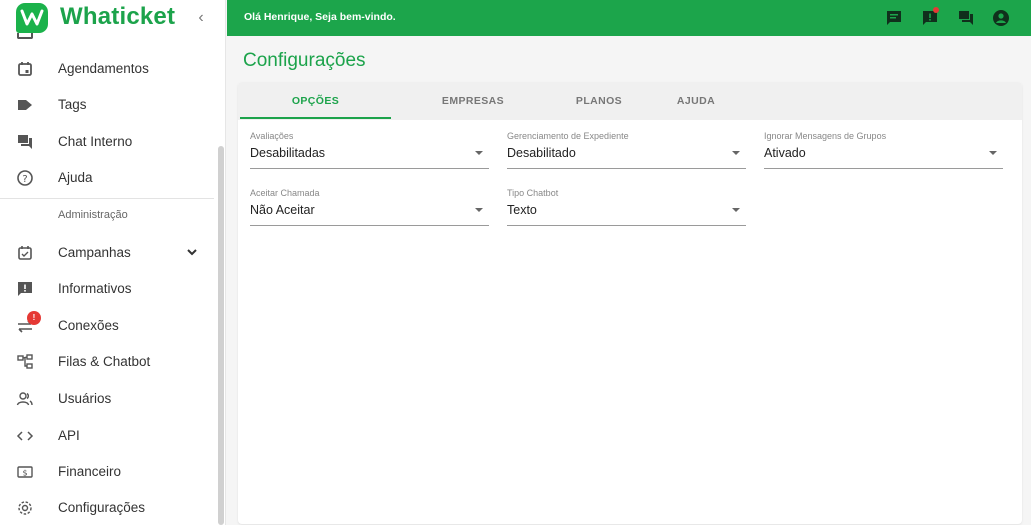 The width and height of the screenshot is (1031, 525). What do you see at coordinates (95, 288) in the screenshot?
I see `sidebar-item-label: Informativos` at bounding box center [95, 288].